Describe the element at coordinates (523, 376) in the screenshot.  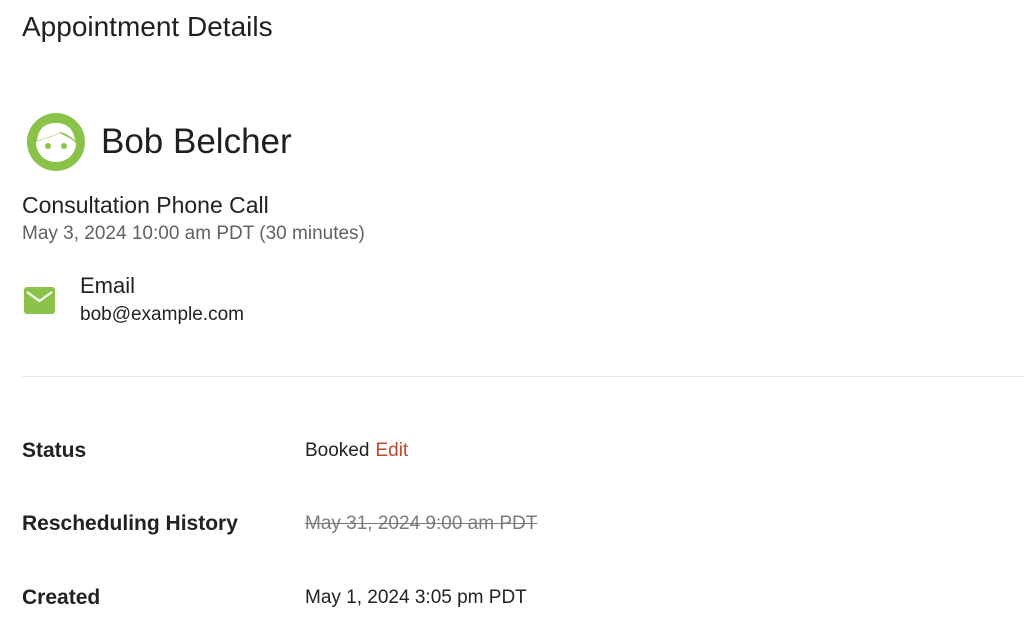
I see `section-divider` at that location.